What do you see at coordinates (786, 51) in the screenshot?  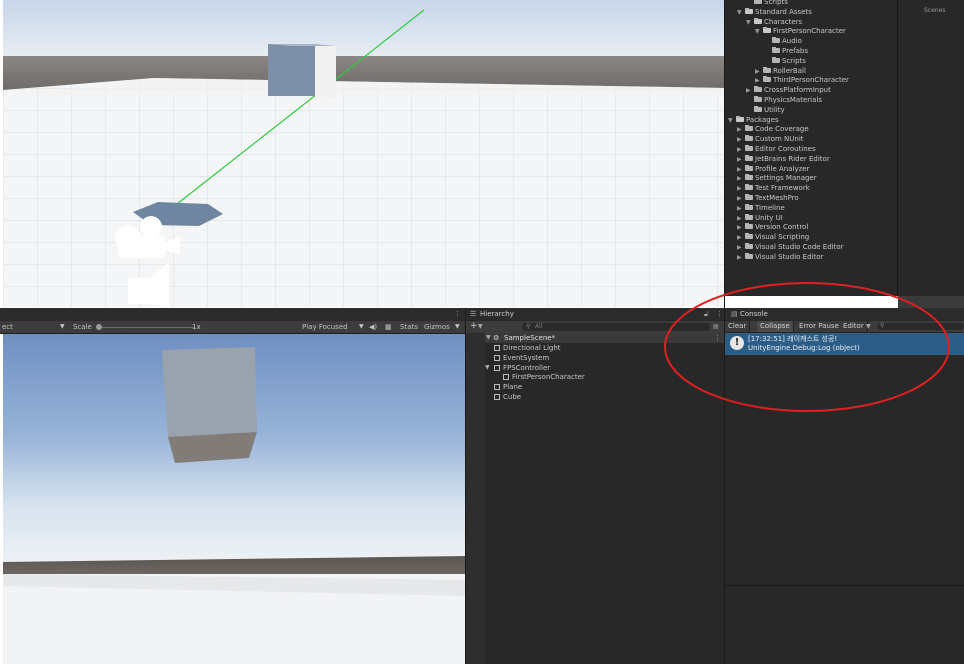 I see `project-tree-item: Prefabs` at bounding box center [786, 51].